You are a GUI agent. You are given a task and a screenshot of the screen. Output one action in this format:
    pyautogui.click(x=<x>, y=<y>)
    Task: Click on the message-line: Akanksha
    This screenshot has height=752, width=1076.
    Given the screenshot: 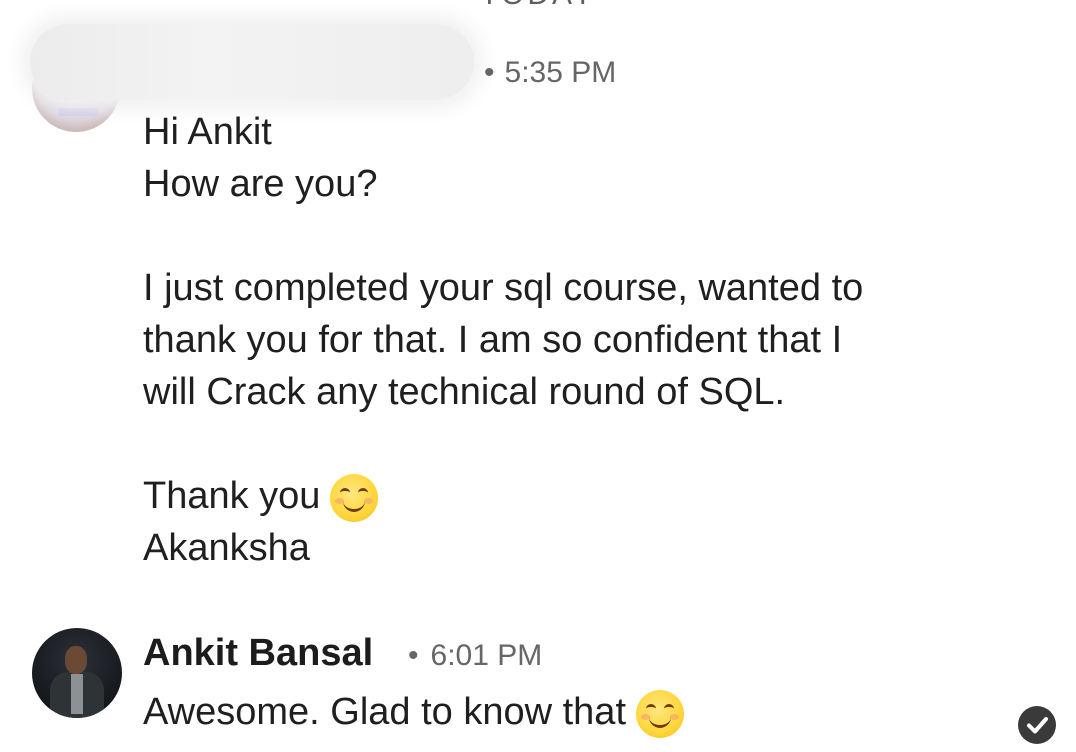 What is the action you would take?
    pyautogui.click(x=226, y=548)
    